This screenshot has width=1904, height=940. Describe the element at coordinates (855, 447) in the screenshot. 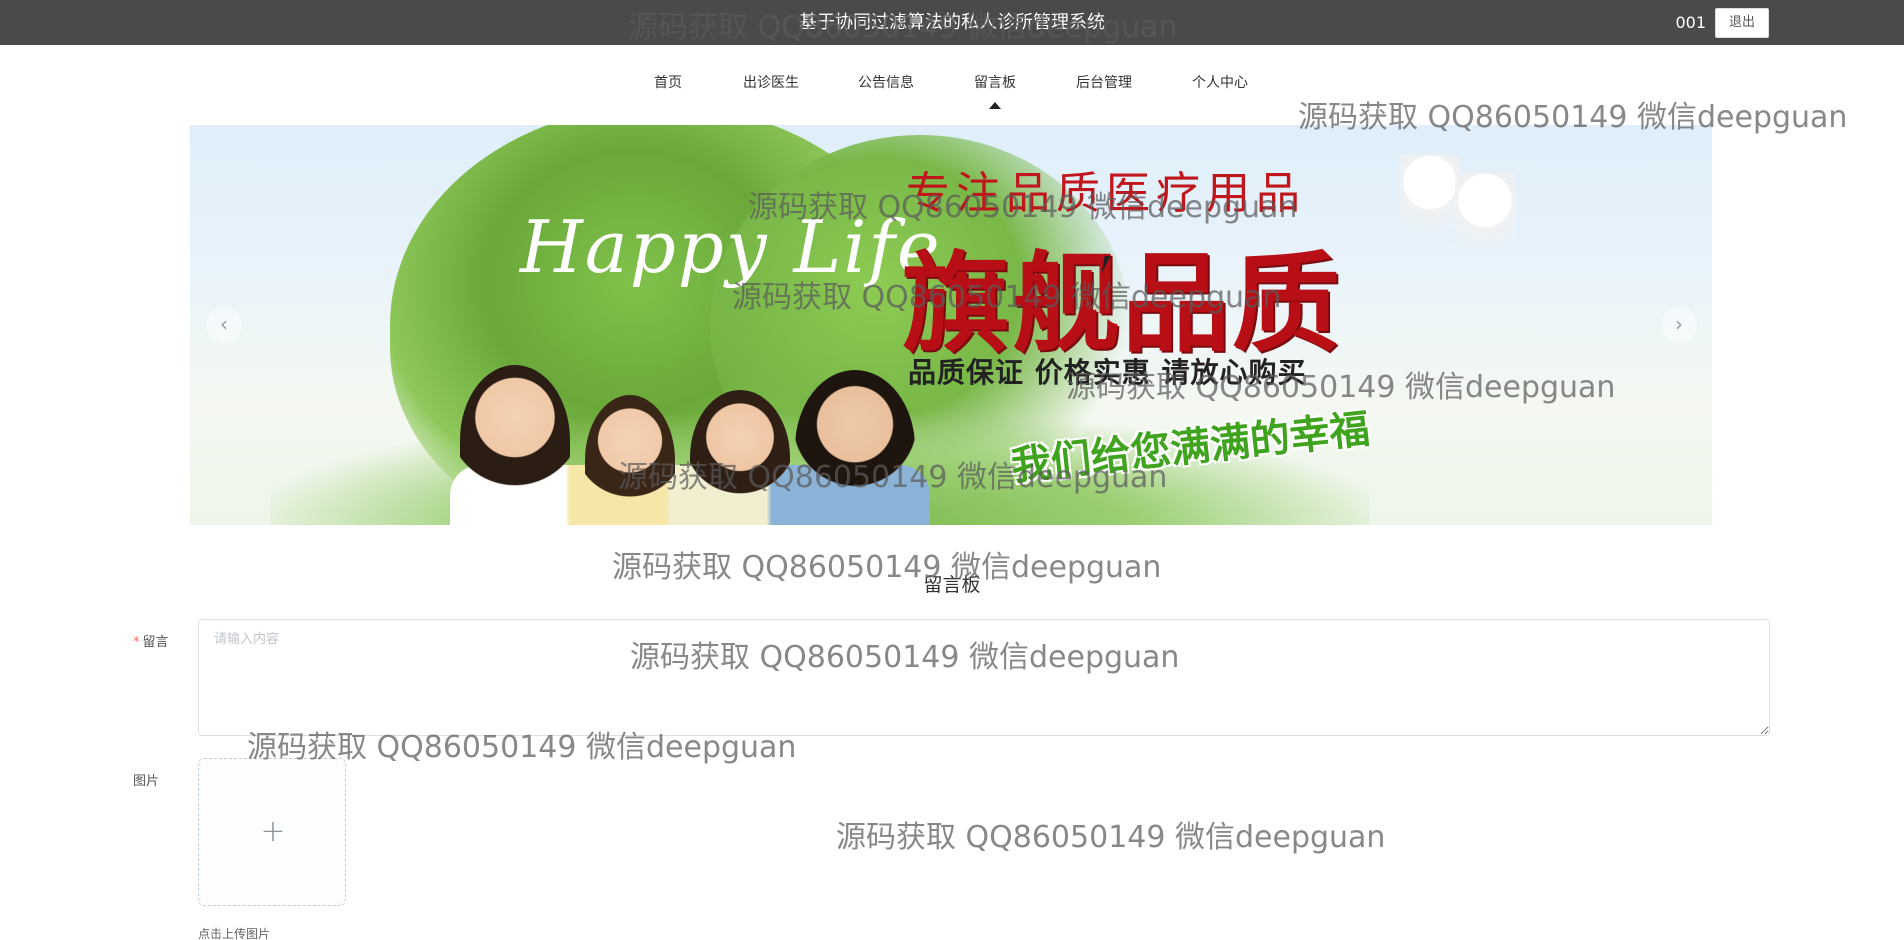

I see `banner-person-father` at that location.